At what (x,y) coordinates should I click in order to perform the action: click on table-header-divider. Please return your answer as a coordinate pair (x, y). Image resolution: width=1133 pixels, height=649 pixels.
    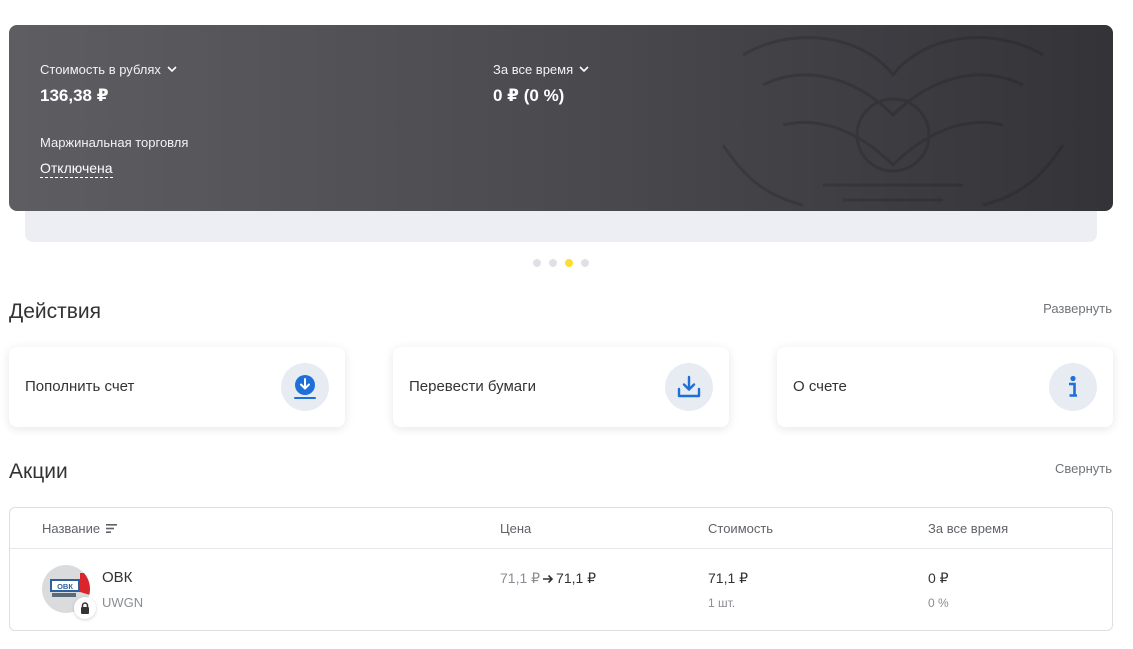
    Looking at the image, I should click on (561, 548).